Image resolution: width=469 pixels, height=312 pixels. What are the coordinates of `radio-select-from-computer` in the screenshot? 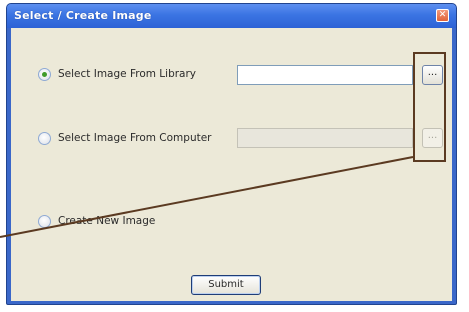 It's located at (44, 138).